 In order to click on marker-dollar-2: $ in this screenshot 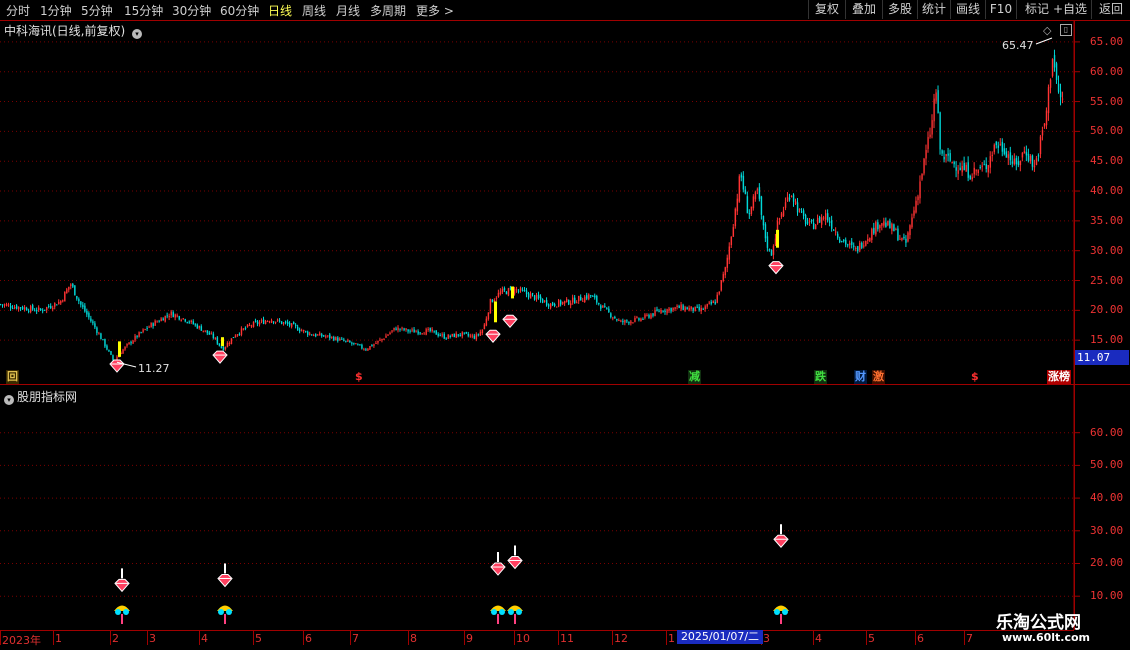, I will do `click(975, 377)`.